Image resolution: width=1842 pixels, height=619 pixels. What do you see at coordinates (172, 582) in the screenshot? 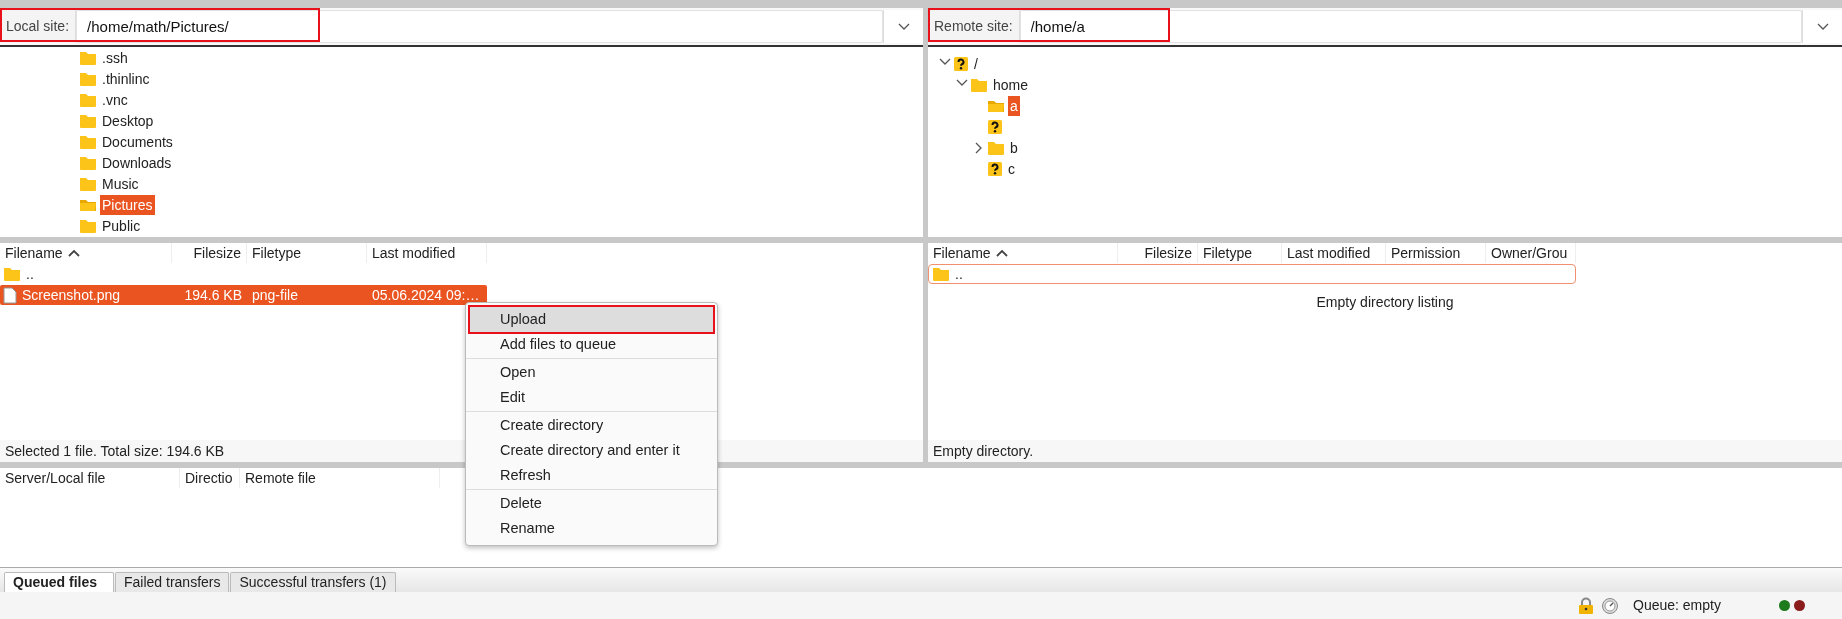
I see `queue-tab: Failed transfers` at bounding box center [172, 582].